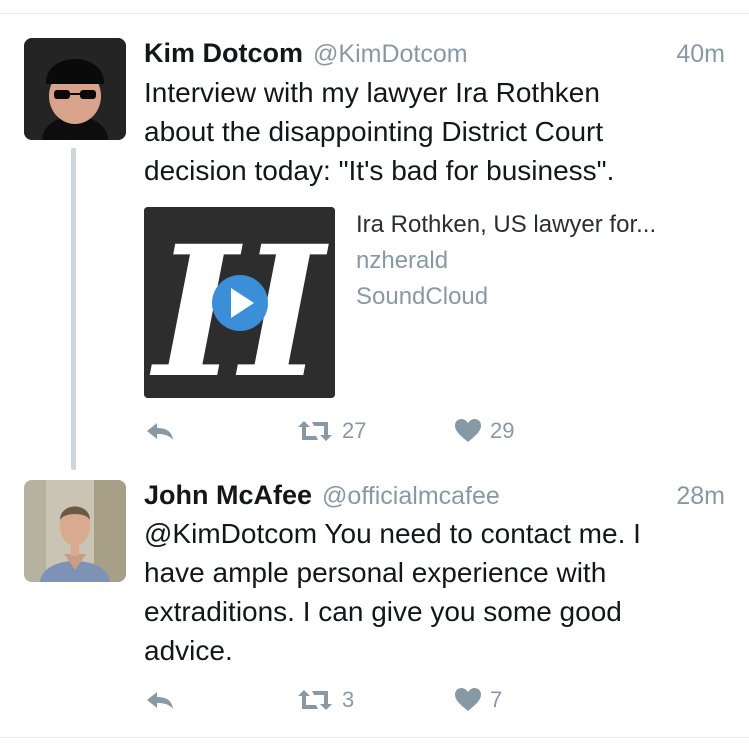 The width and height of the screenshot is (749, 749). Describe the element at coordinates (484, 431) in the screenshot. I see `like-button: 29` at that location.